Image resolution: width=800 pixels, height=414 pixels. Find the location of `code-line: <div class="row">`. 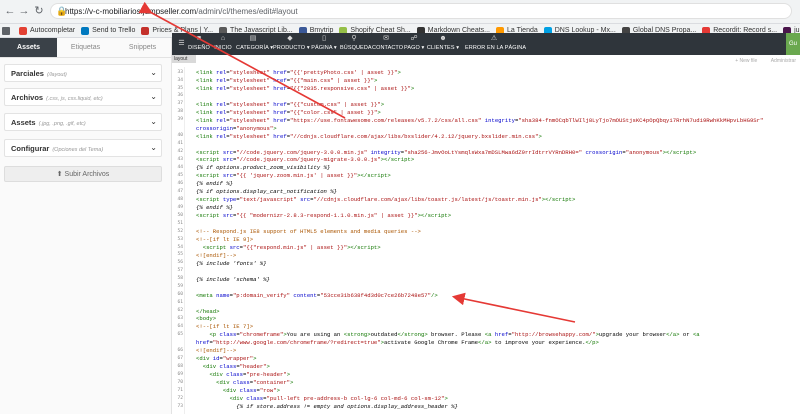

code-line: <div class="row"> is located at coordinates (238, 390).